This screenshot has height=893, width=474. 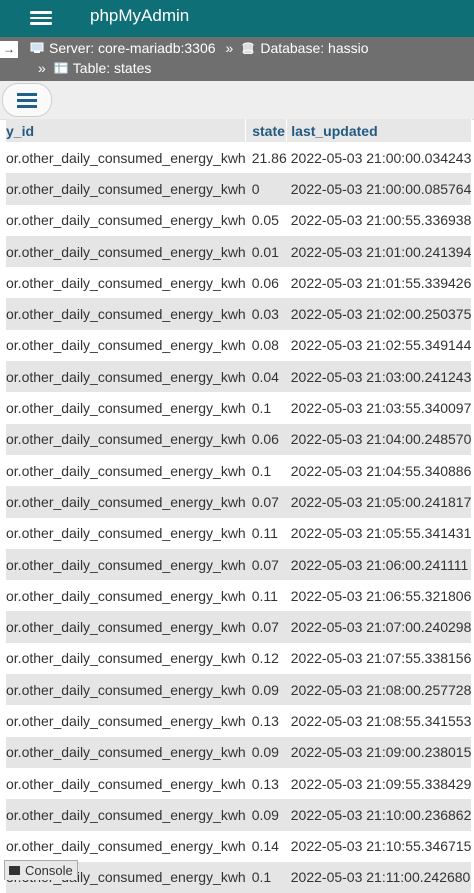 I want to click on console-label: Console, so click(x=49, y=870).